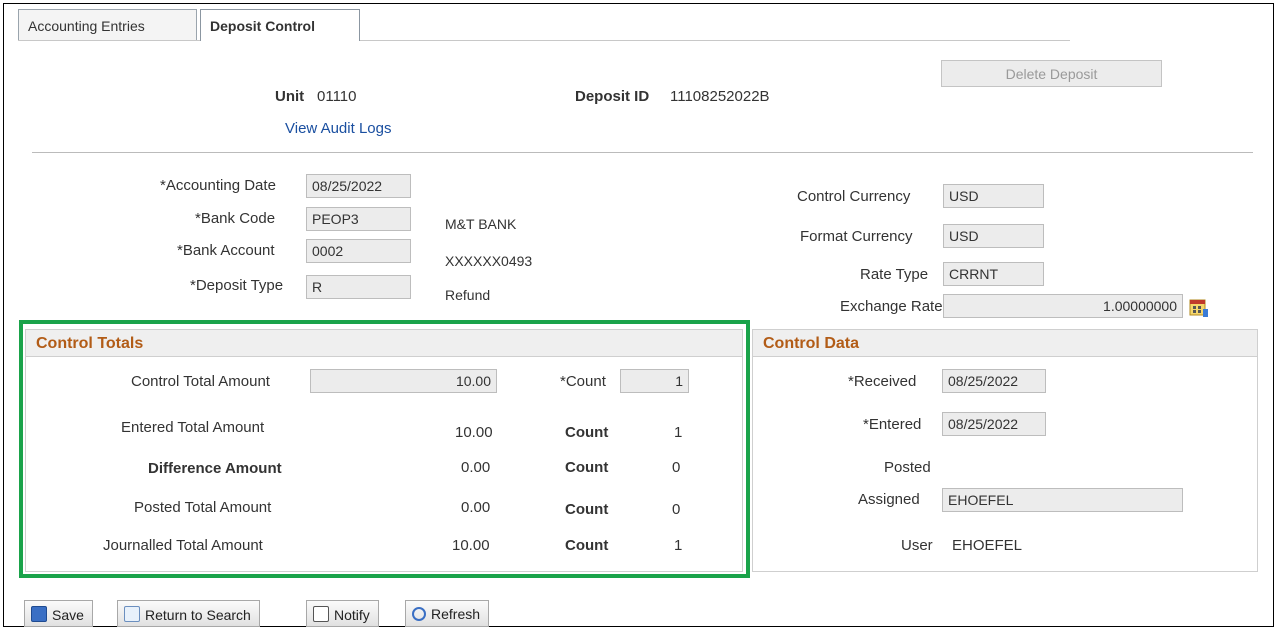 This screenshot has height=630, width=1278. Describe the element at coordinates (720, 96) in the screenshot. I see `deposit-id-value: 11108252022B` at that location.